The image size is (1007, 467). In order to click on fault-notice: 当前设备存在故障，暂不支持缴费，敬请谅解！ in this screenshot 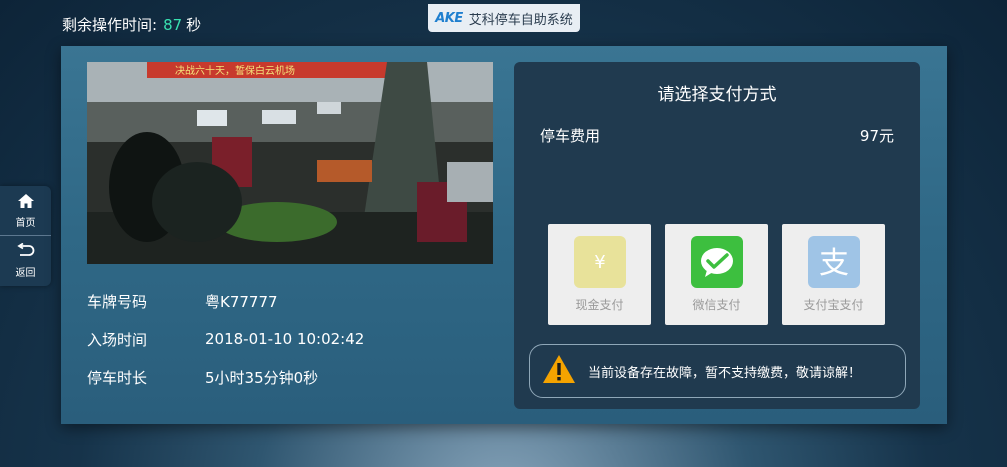, I will do `click(717, 371)`.